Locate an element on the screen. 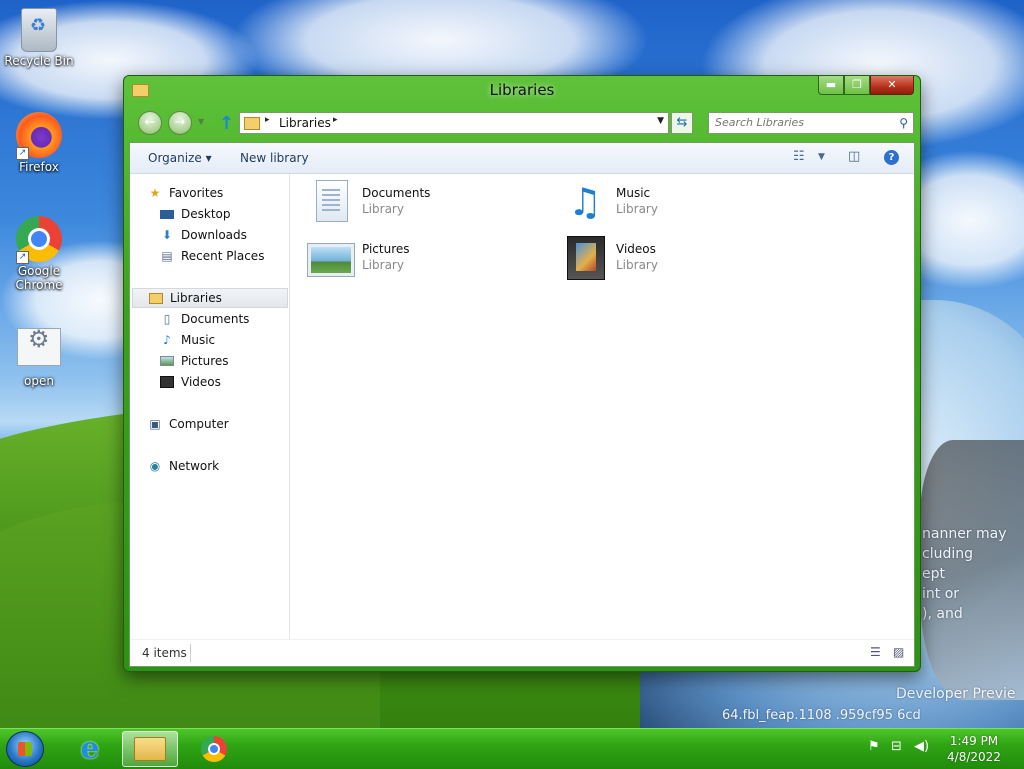 The width and height of the screenshot is (1024, 769). back-arrow-icon: ← is located at coordinates (150, 122).